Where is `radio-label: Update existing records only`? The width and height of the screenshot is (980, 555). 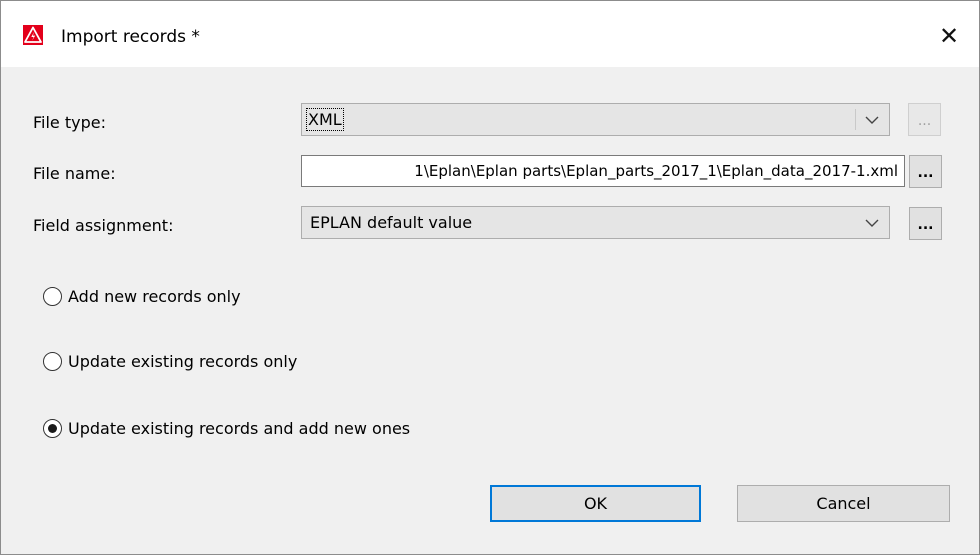 radio-label: Update existing records only is located at coordinates (183, 361).